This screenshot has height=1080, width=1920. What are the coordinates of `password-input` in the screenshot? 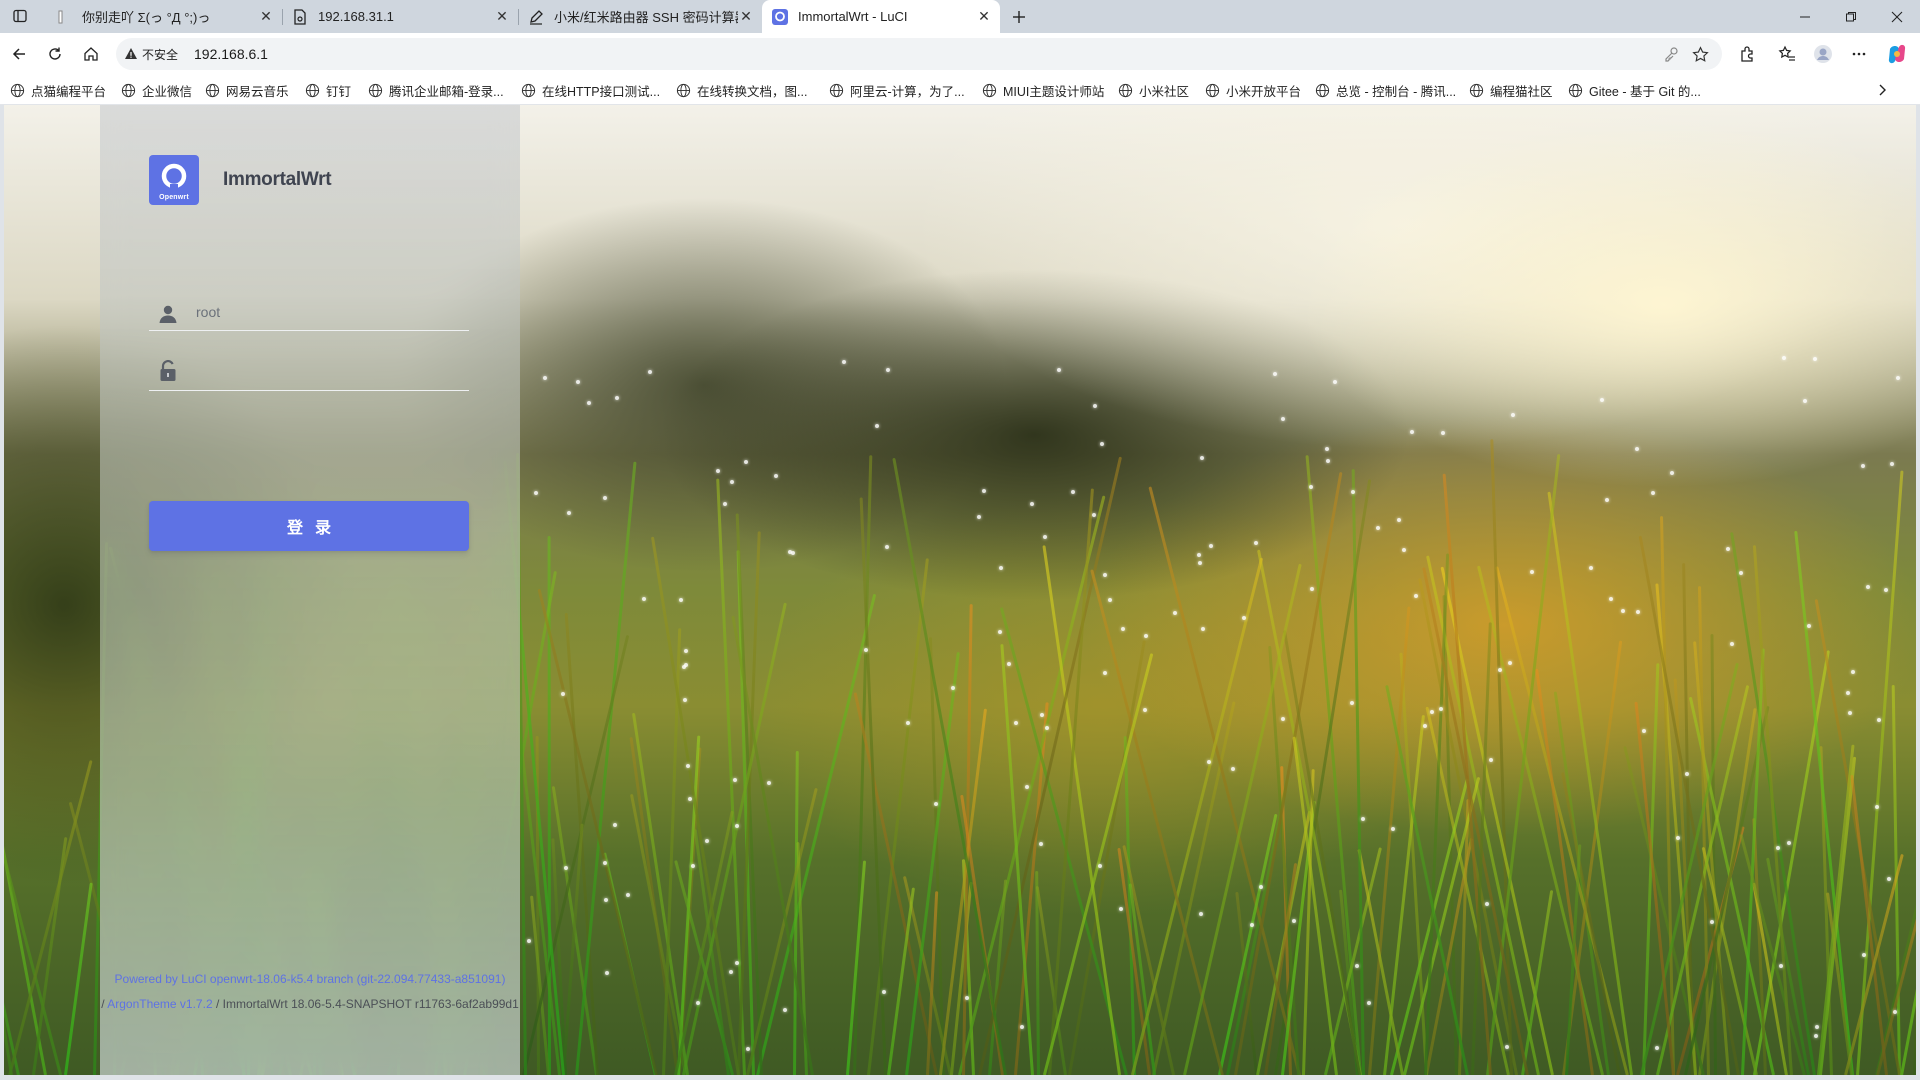 It's located at (328, 372).